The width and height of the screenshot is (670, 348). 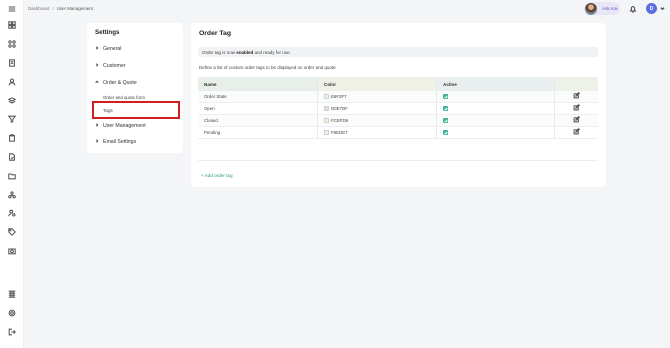 I want to click on table-footer, so click(x=398, y=150).